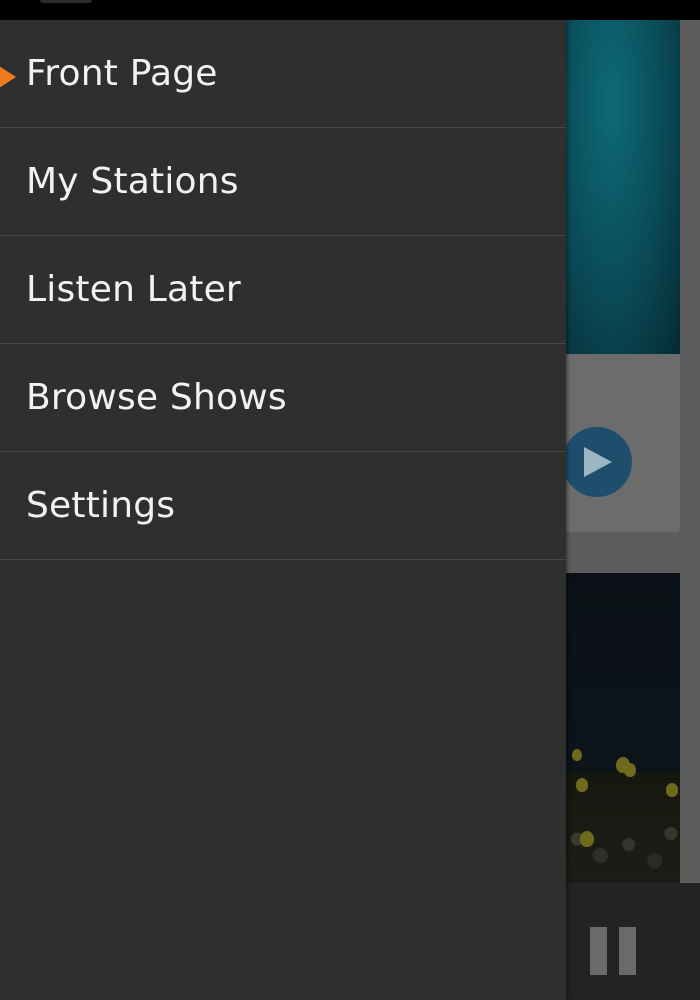  I want to click on drawer-item-settings: Settings, so click(283, 506).